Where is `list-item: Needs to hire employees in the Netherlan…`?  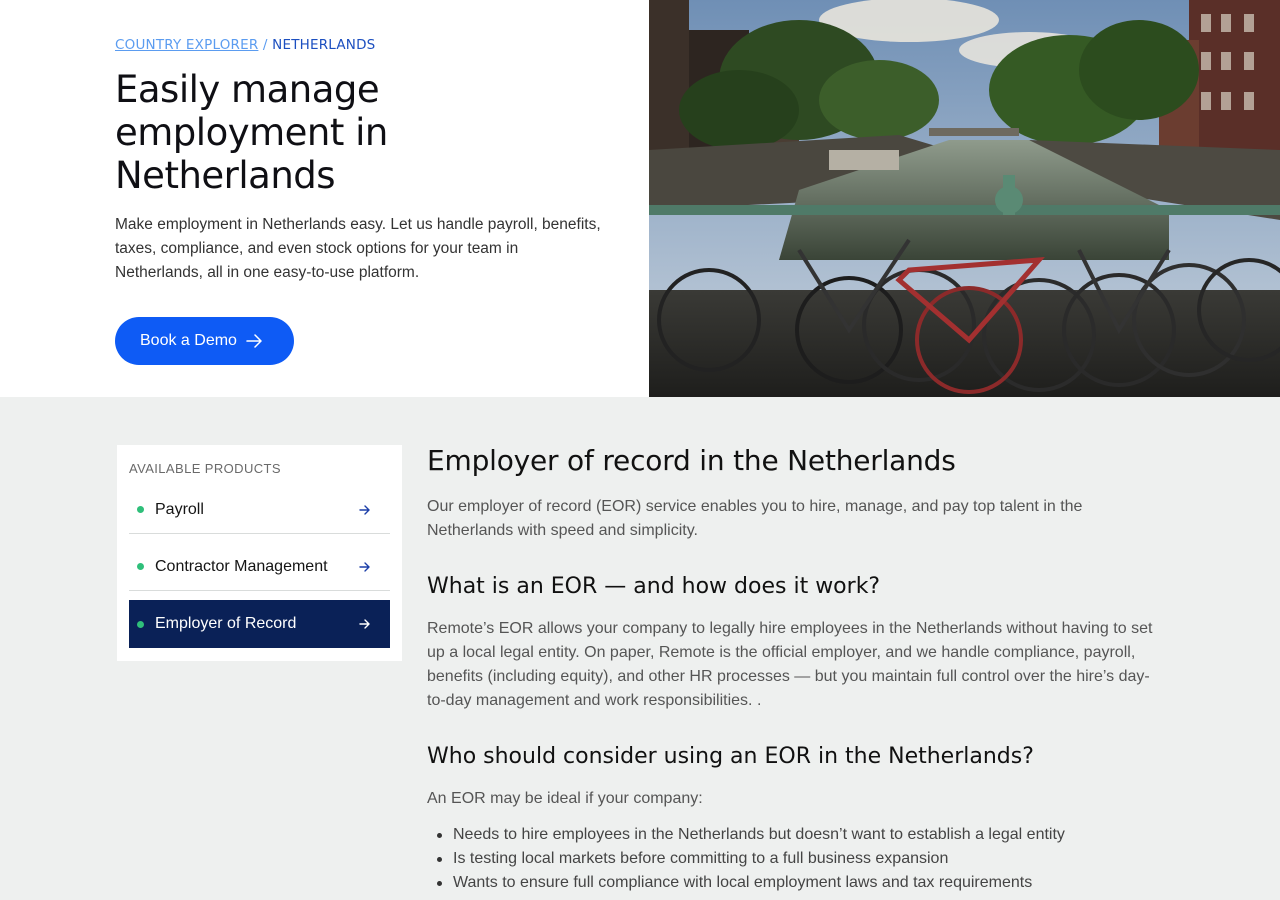
list-item: Needs to hire employees in the Netherlan… is located at coordinates (794, 835).